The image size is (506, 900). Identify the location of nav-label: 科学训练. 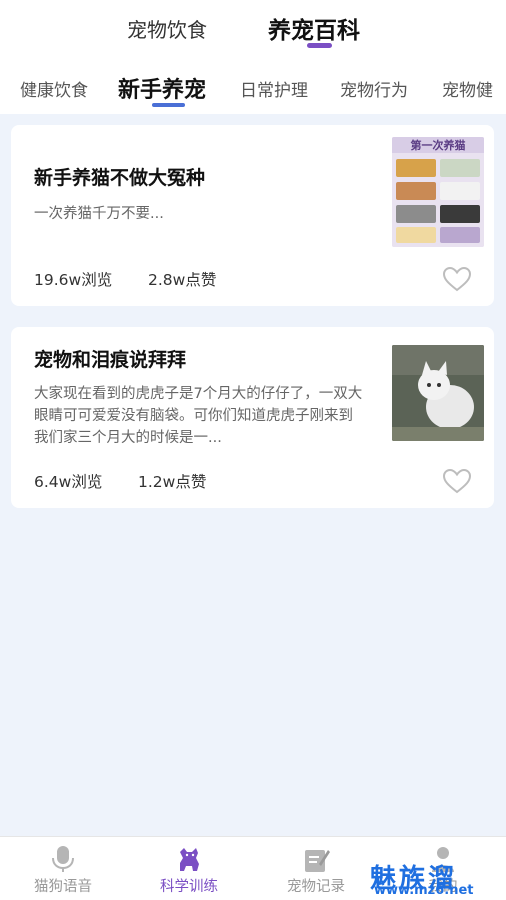
(189, 887).